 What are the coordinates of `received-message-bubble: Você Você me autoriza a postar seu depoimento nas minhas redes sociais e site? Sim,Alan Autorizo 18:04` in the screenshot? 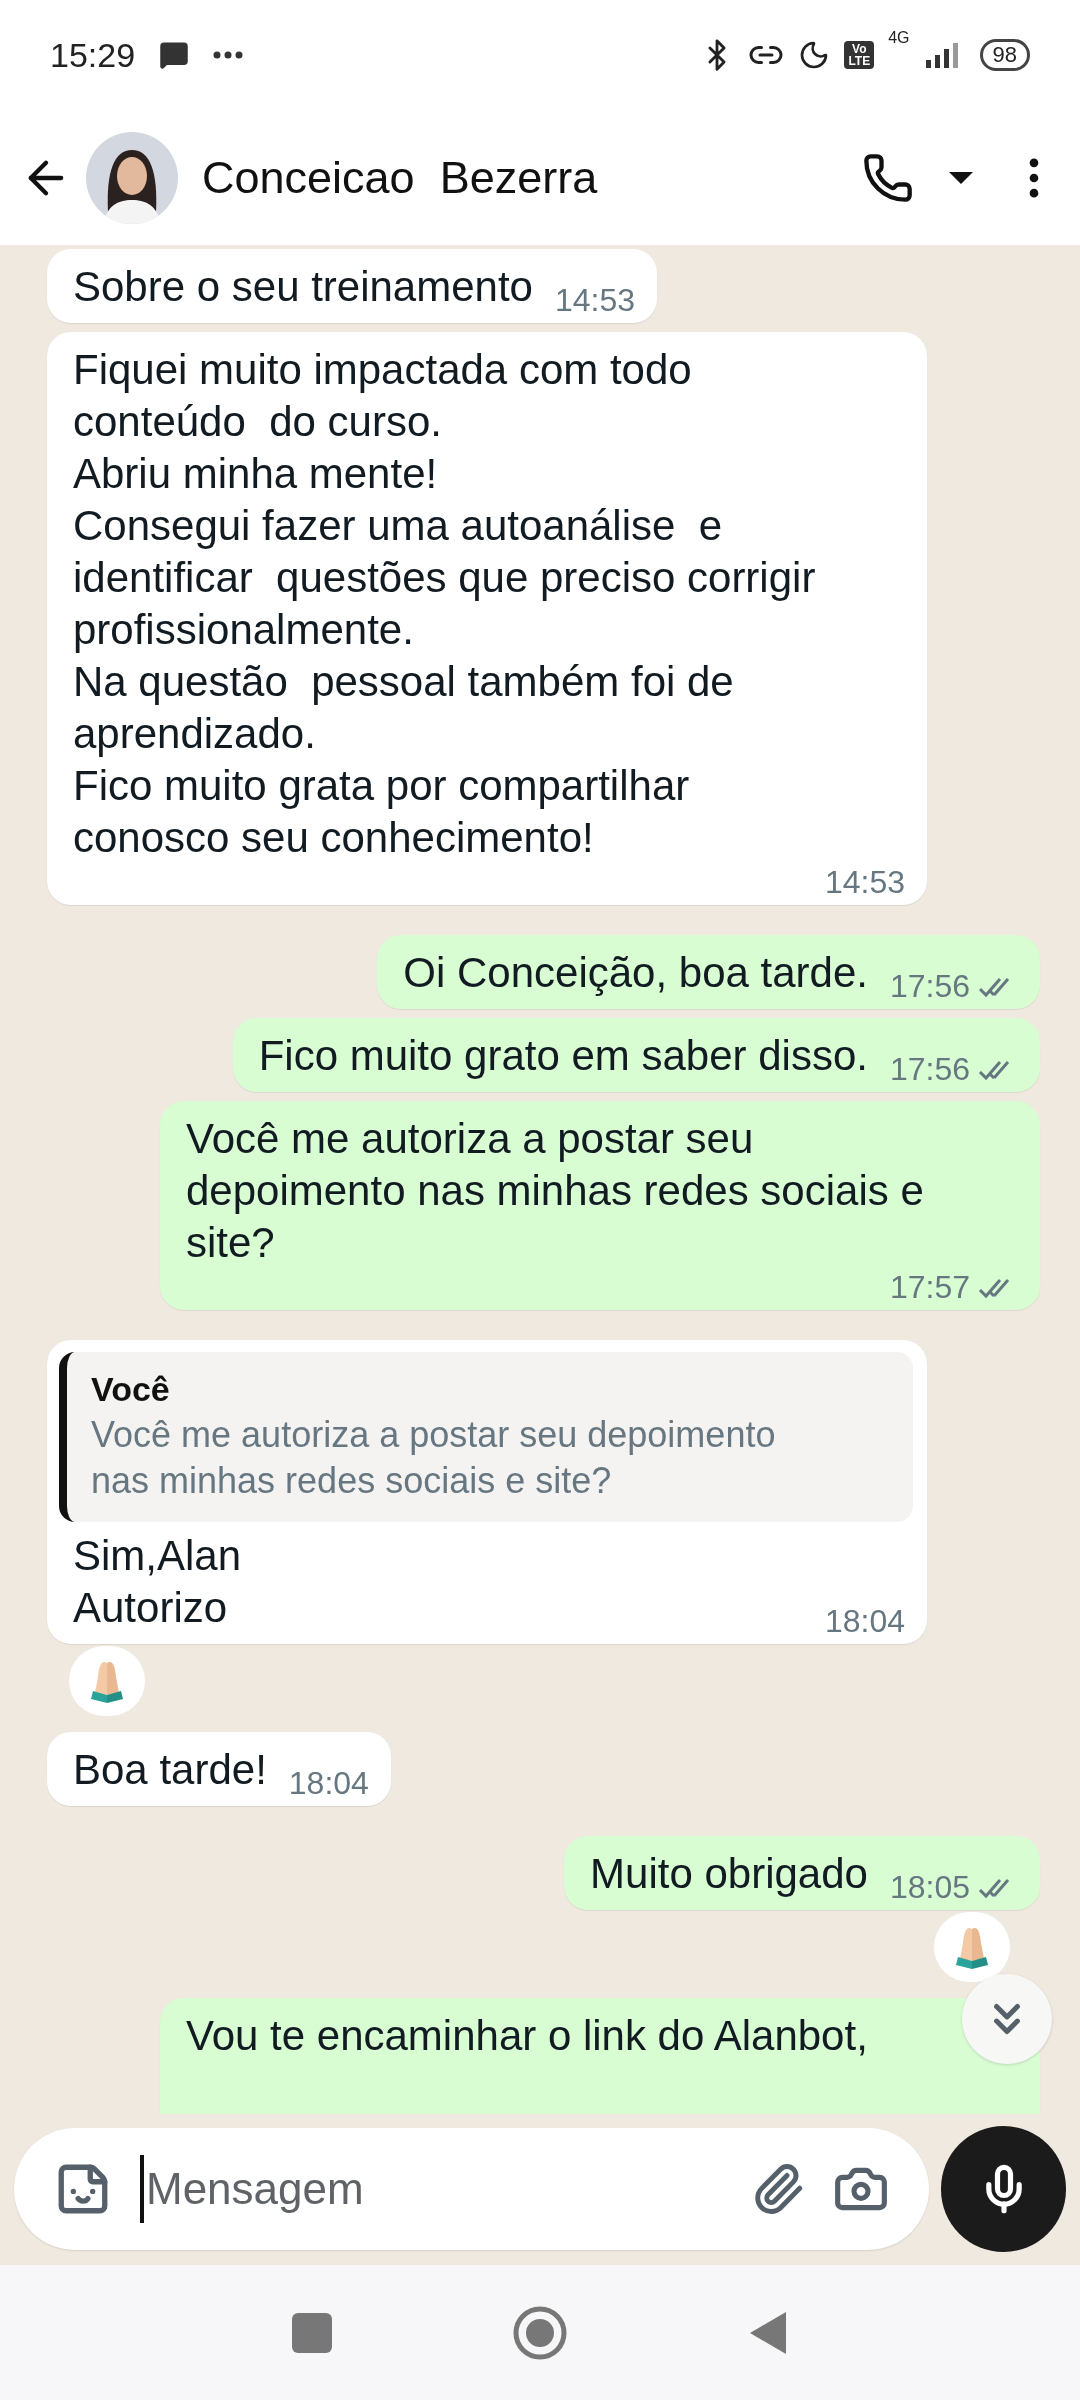 It's located at (487, 1492).